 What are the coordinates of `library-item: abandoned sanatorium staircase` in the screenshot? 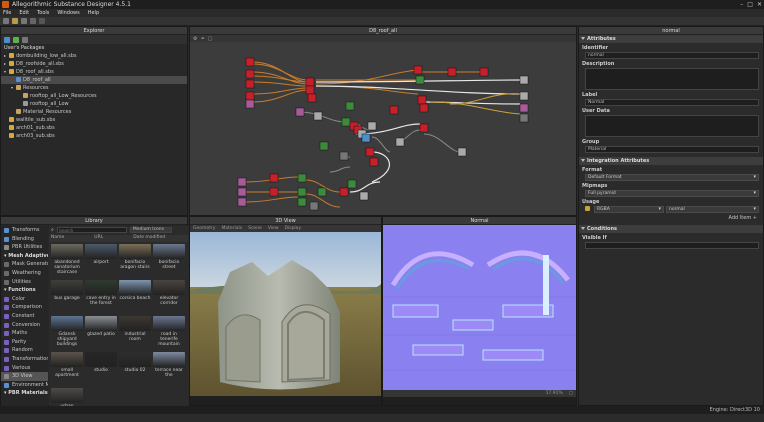 It's located at (67, 261).